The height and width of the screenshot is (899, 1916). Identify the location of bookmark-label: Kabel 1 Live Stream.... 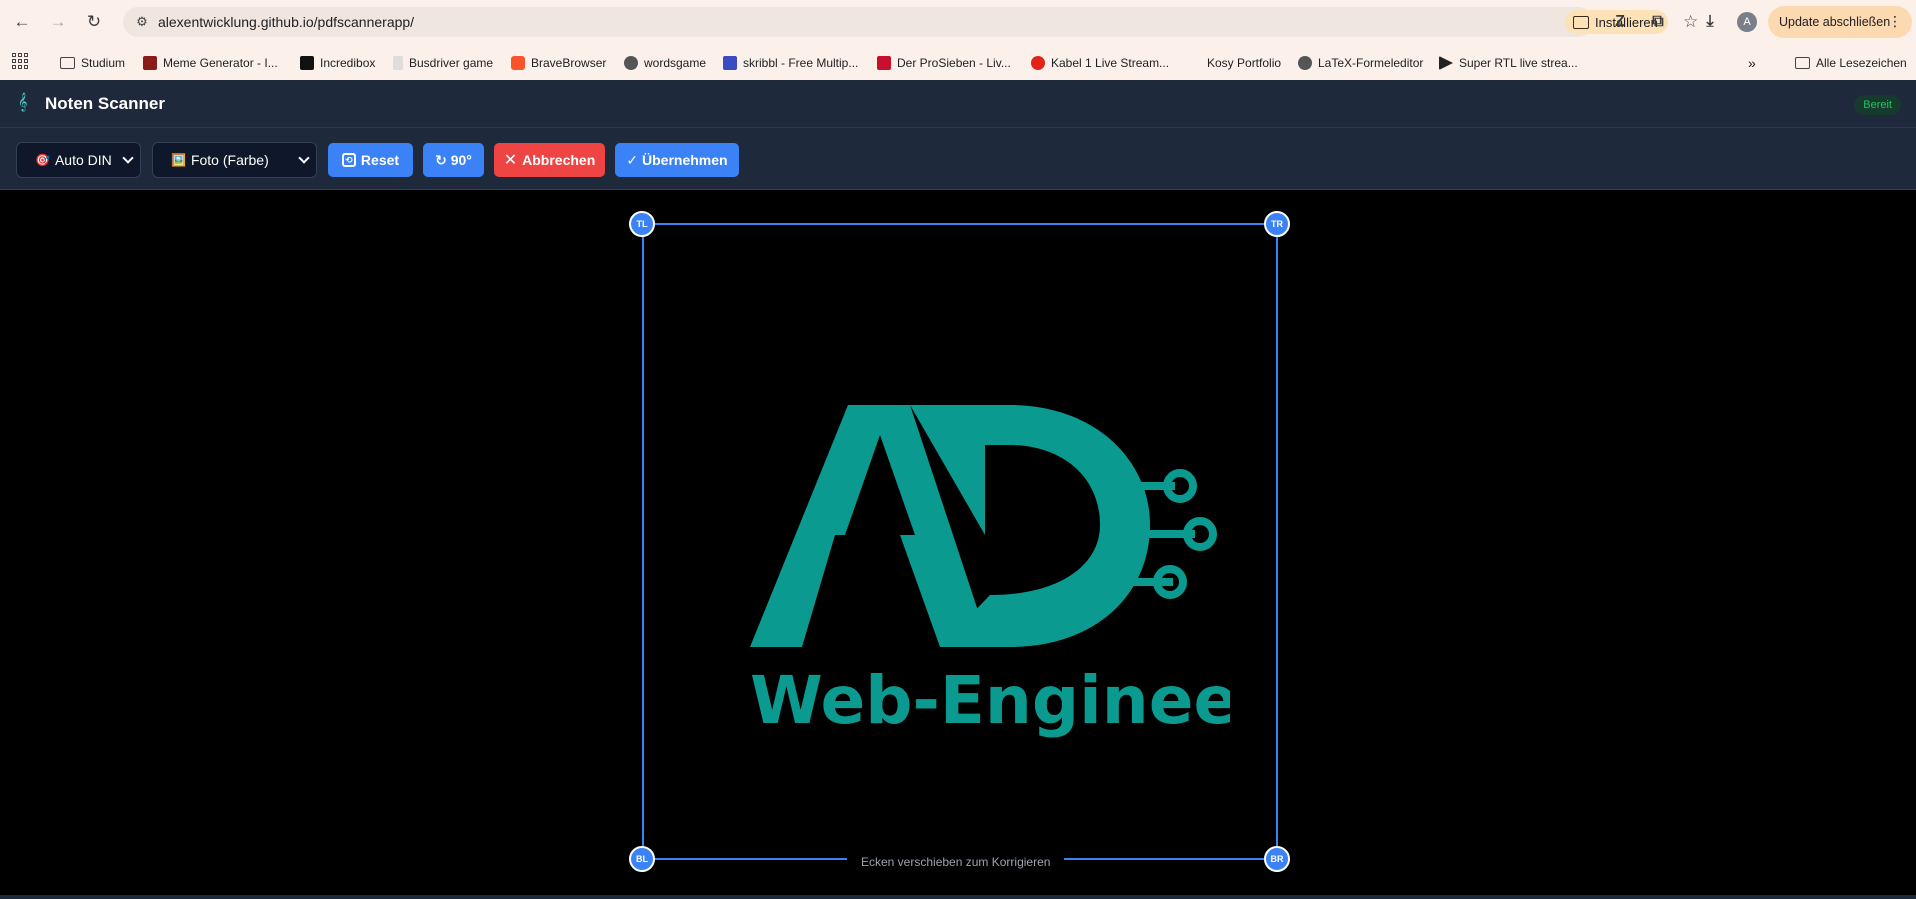
(1110, 63).